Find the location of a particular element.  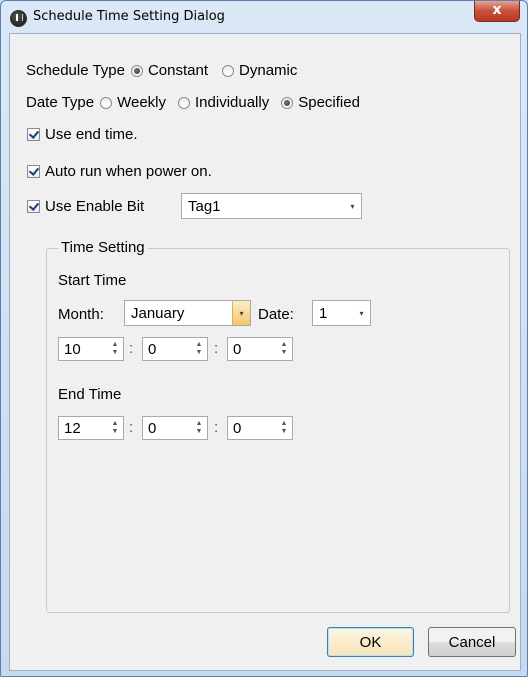

date-type-individually-label: Individually is located at coordinates (232, 102).